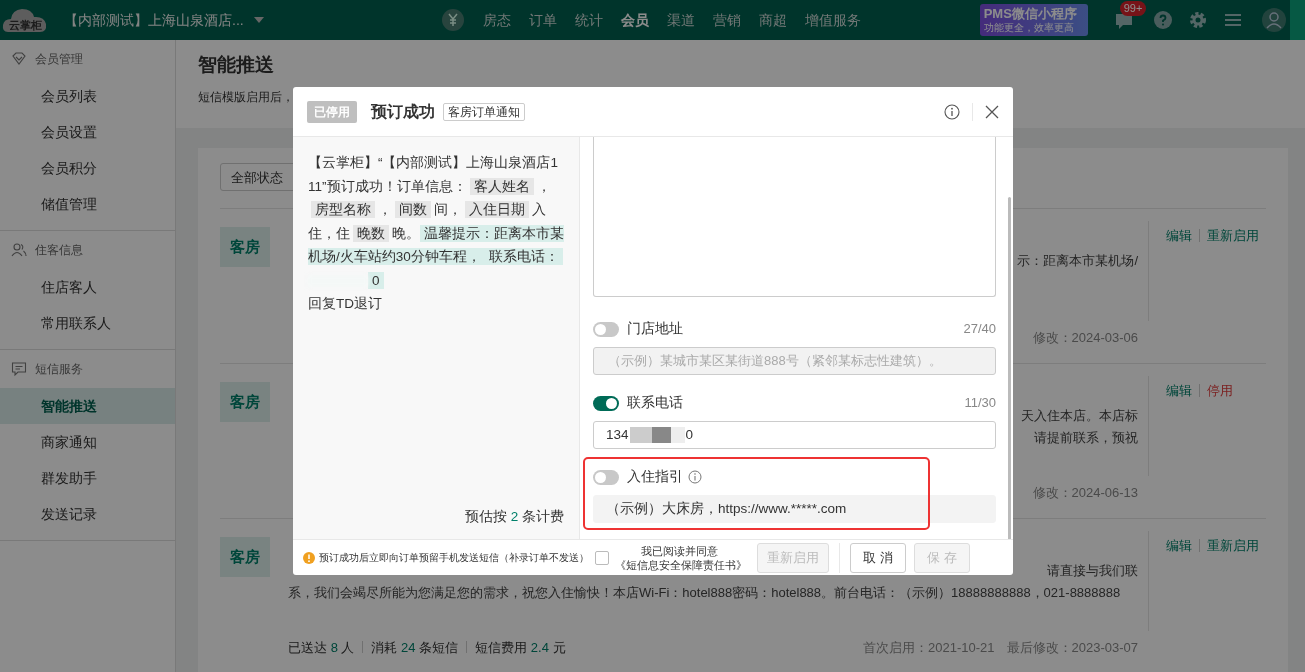  I want to click on agree-text: 我已阅读并同意, so click(679, 550).